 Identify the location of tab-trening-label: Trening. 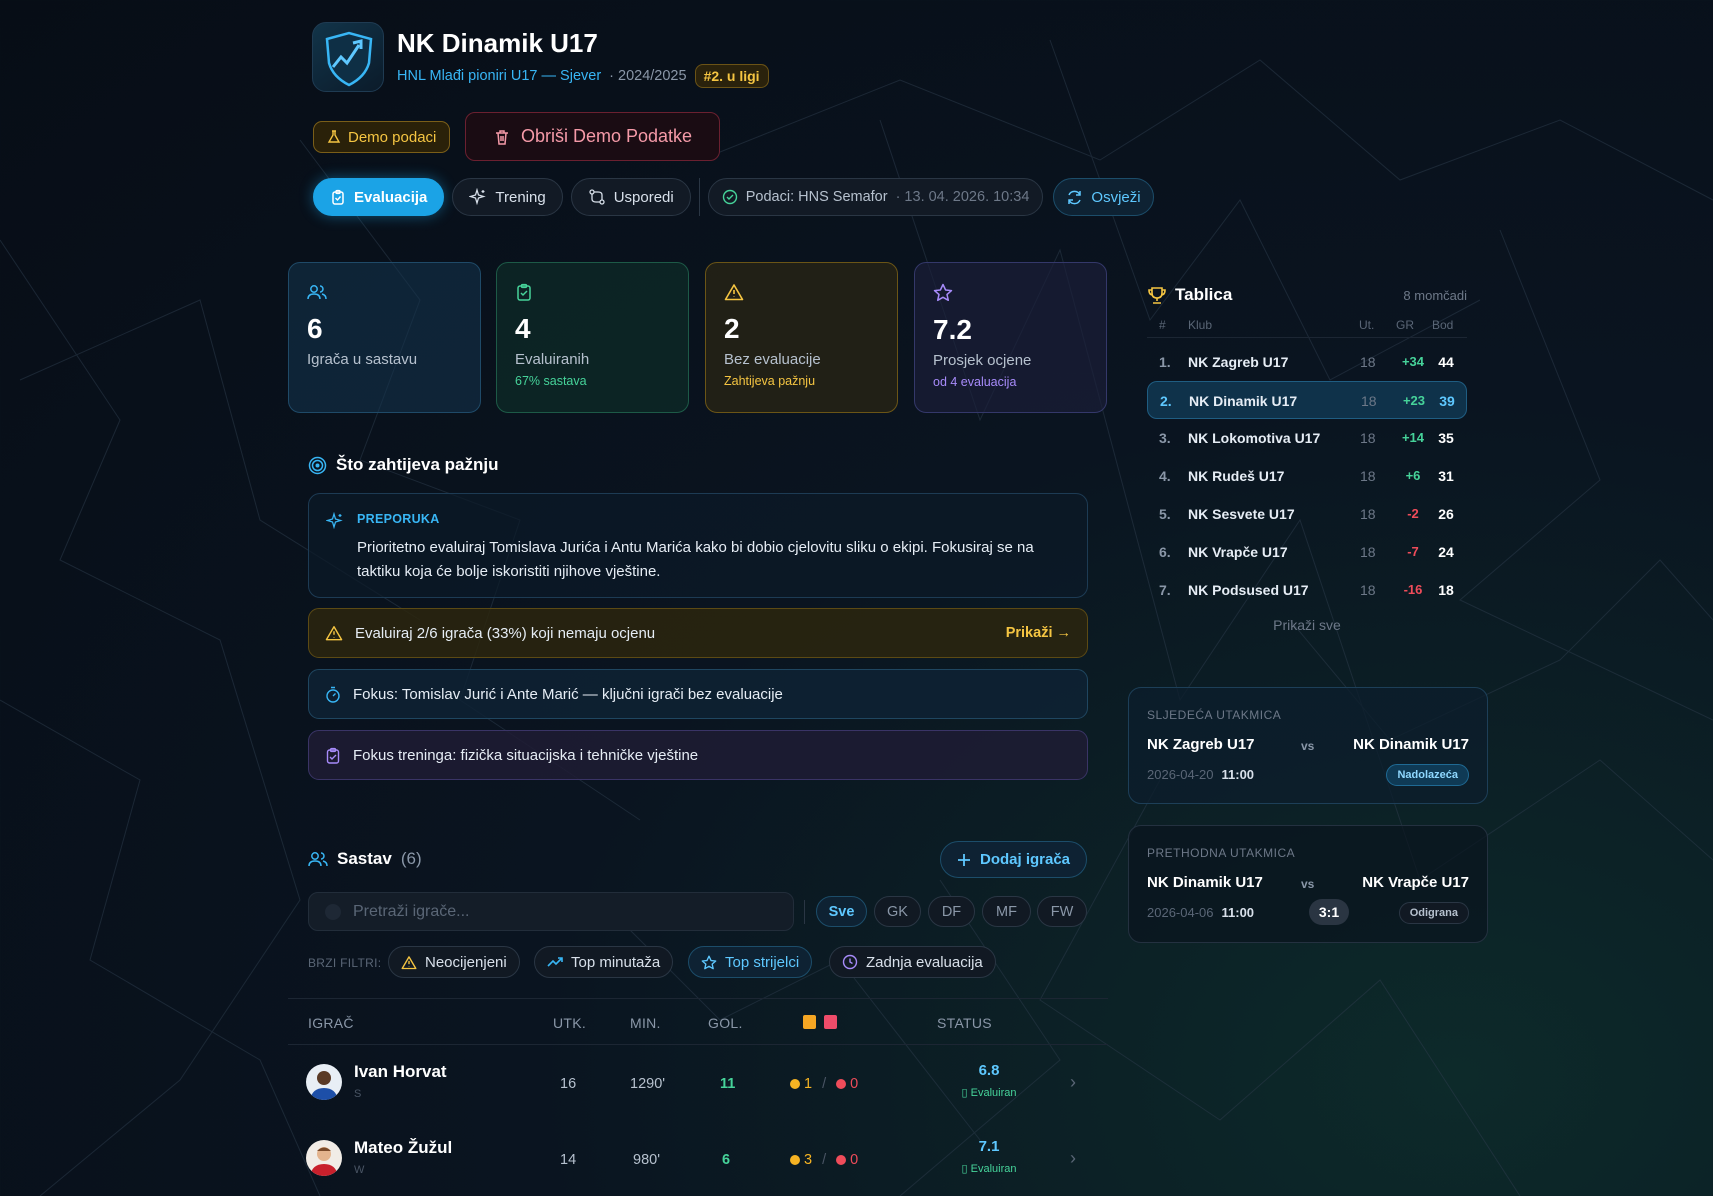
(520, 197).